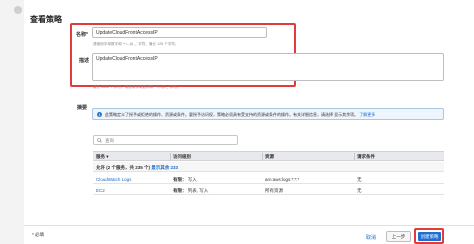  I want to click on required-note: * 必填, so click(38, 234).